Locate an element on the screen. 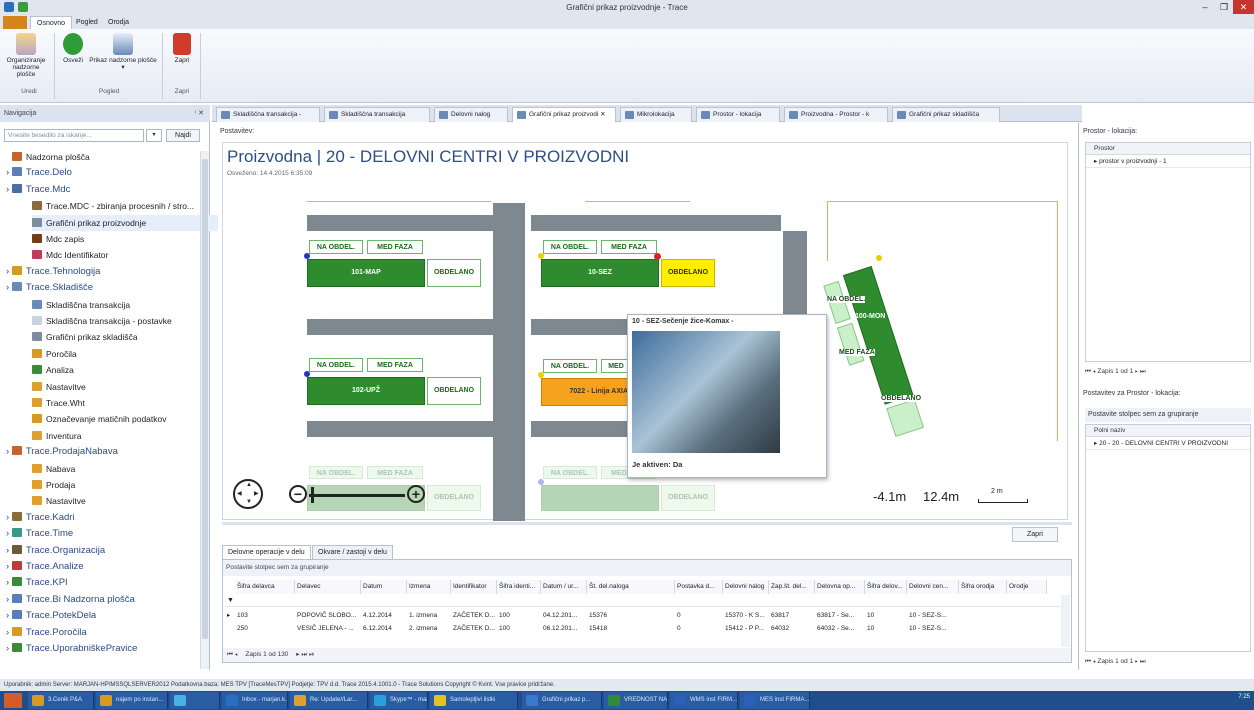 Image resolution: width=1254 pixels, height=710 pixels. splitter is located at coordinates (647, 523).